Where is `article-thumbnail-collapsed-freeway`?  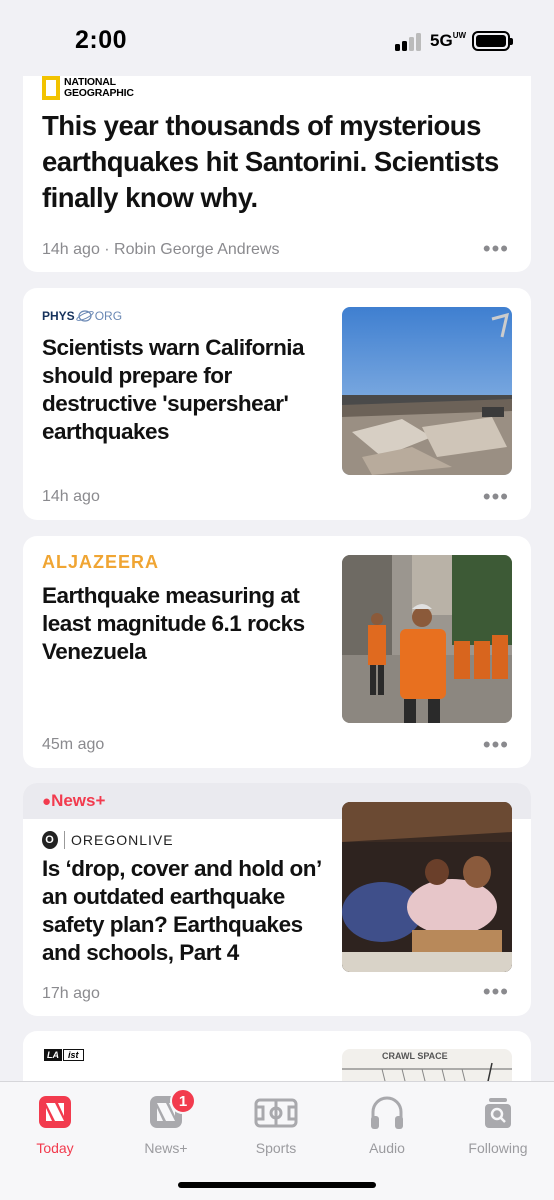 article-thumbnail-collapsed-freeway is located at coordinates (427, 391).